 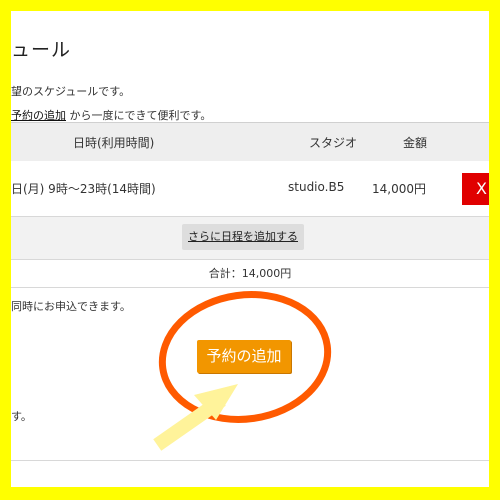 What do you see at coordinates (21, 416) in the screenshot?
I see `footer-text: す。` at bounding box center [21, 416].